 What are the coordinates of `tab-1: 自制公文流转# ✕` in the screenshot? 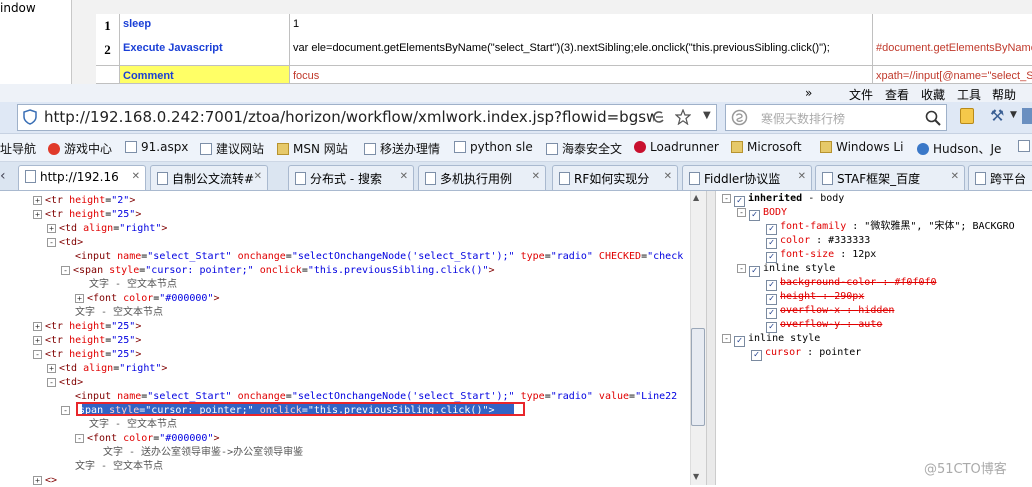 It's located at (209, 177).